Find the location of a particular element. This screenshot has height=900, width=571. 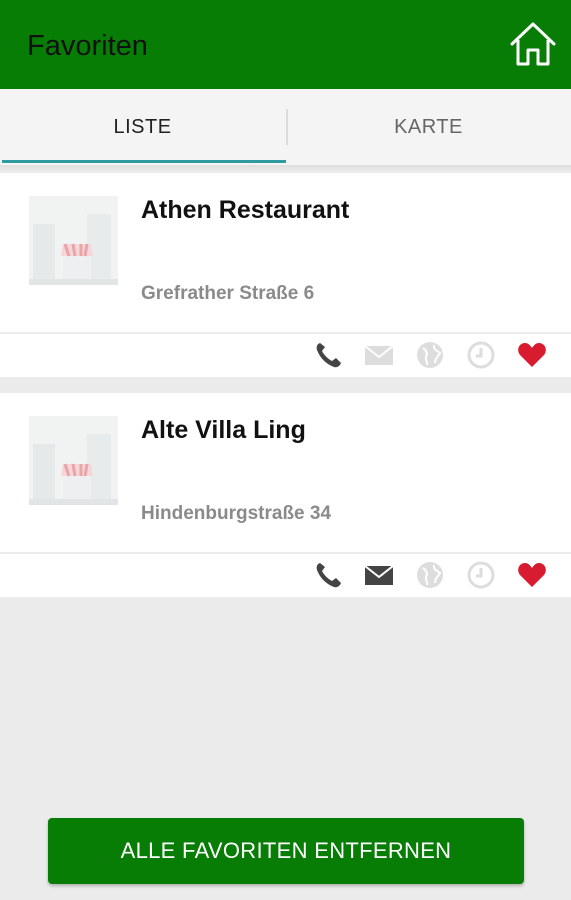

home-icon is located at coordinates (533, 44).